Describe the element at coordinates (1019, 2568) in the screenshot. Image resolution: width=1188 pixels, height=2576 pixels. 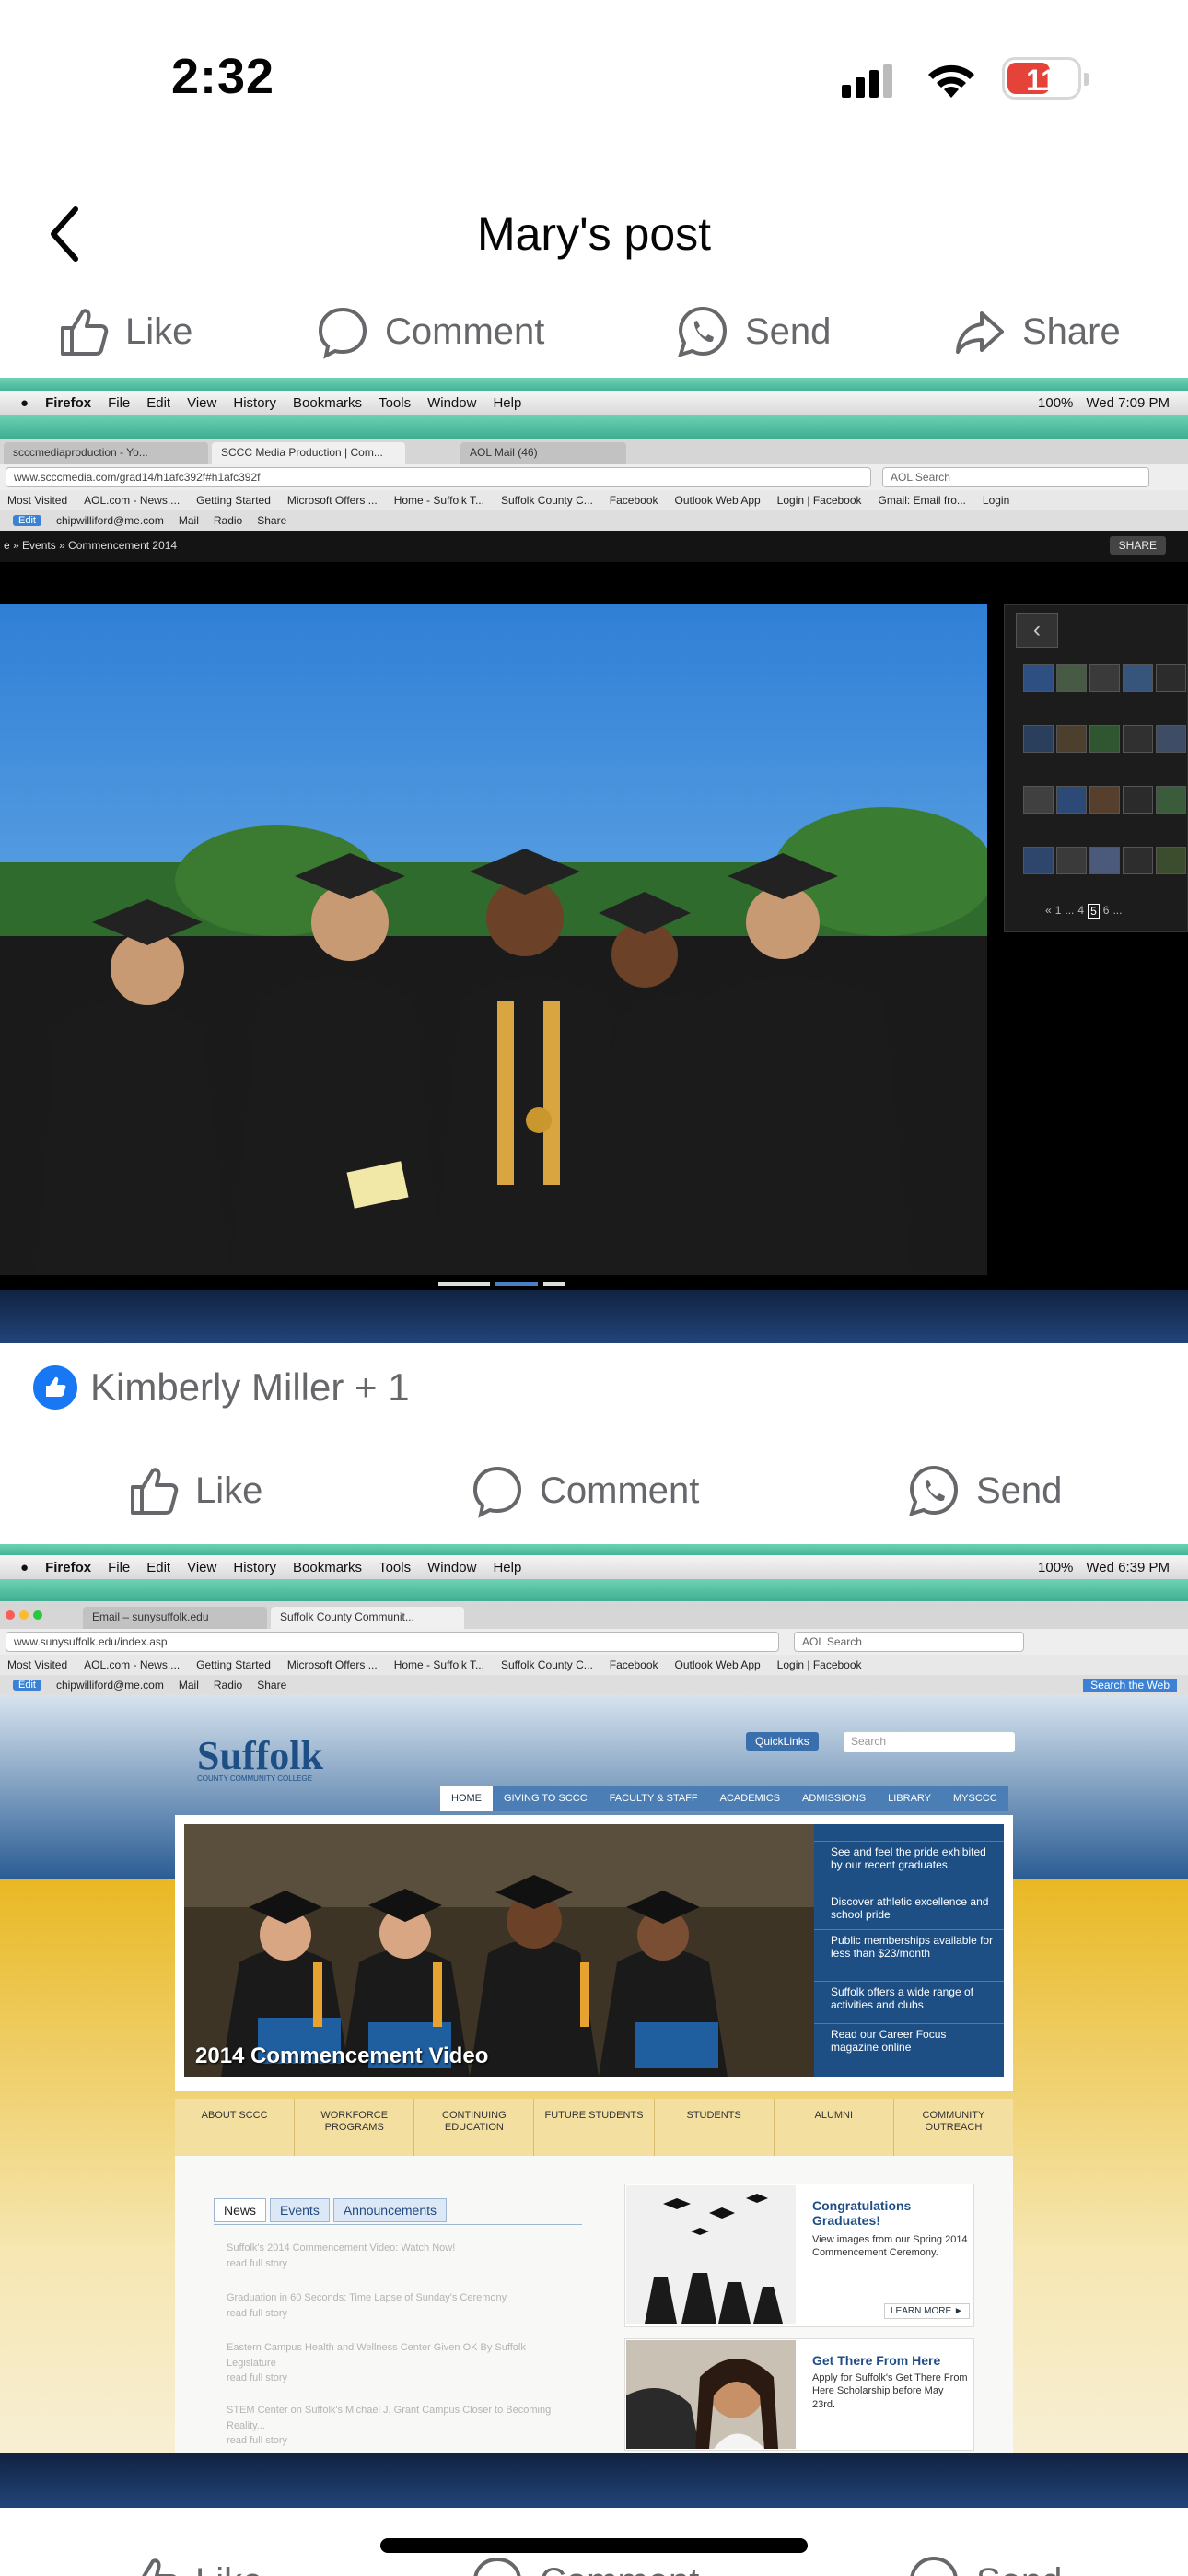
I see `send-label: Send` at that location.